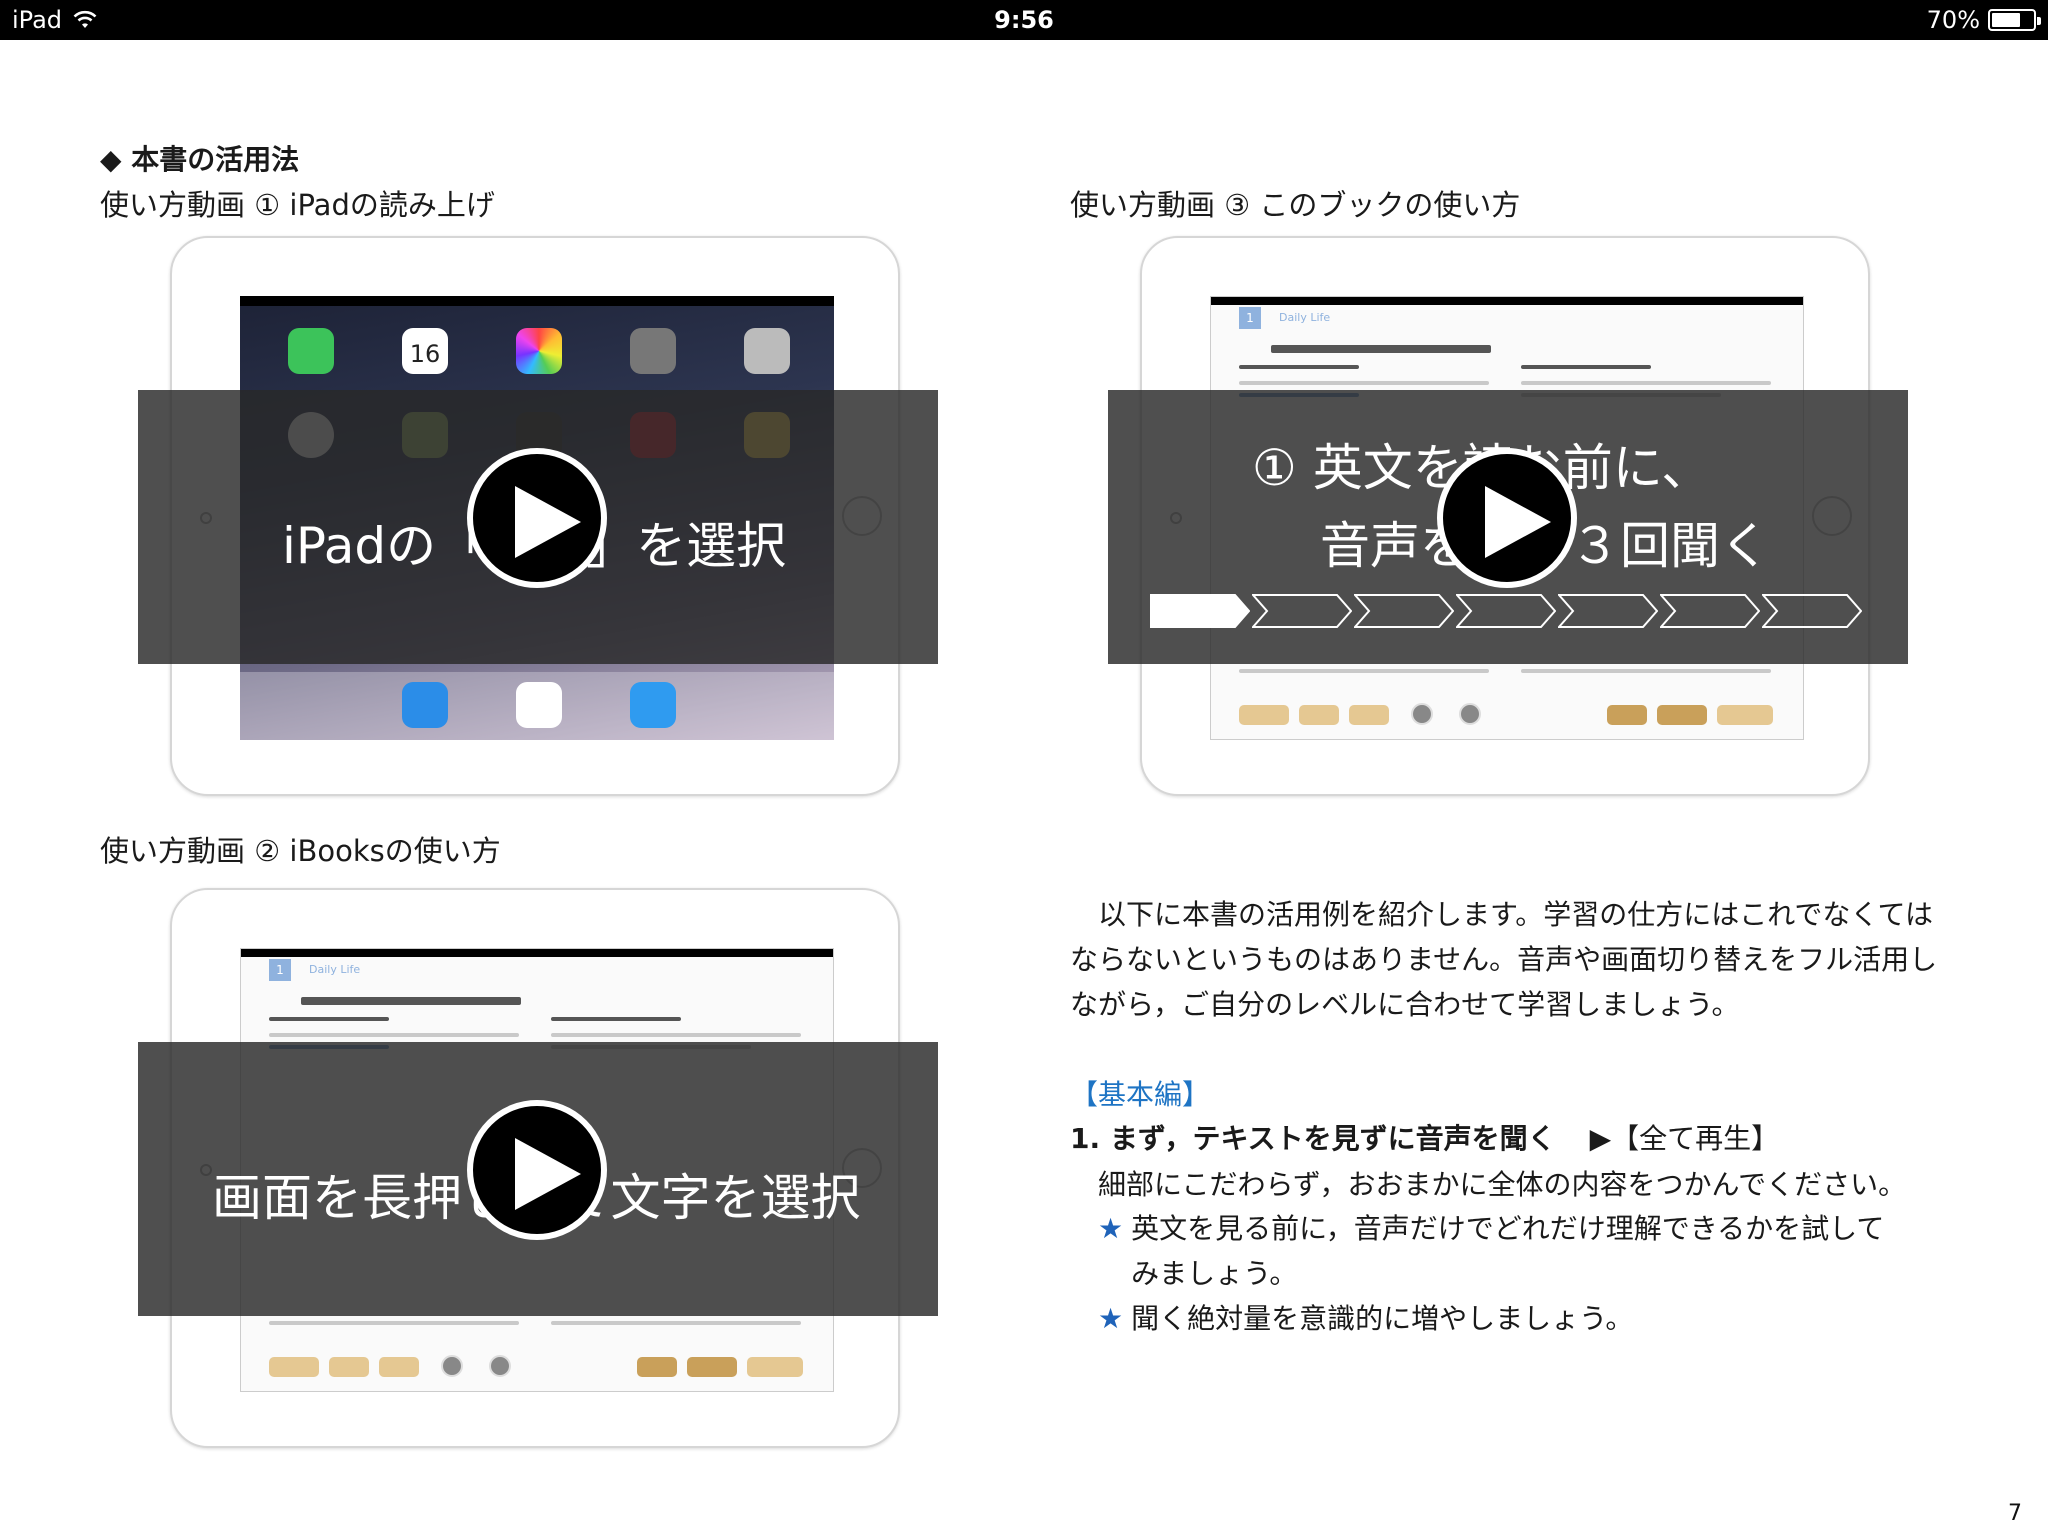  I want to click on clock: 9:56, so click(1024, 20).